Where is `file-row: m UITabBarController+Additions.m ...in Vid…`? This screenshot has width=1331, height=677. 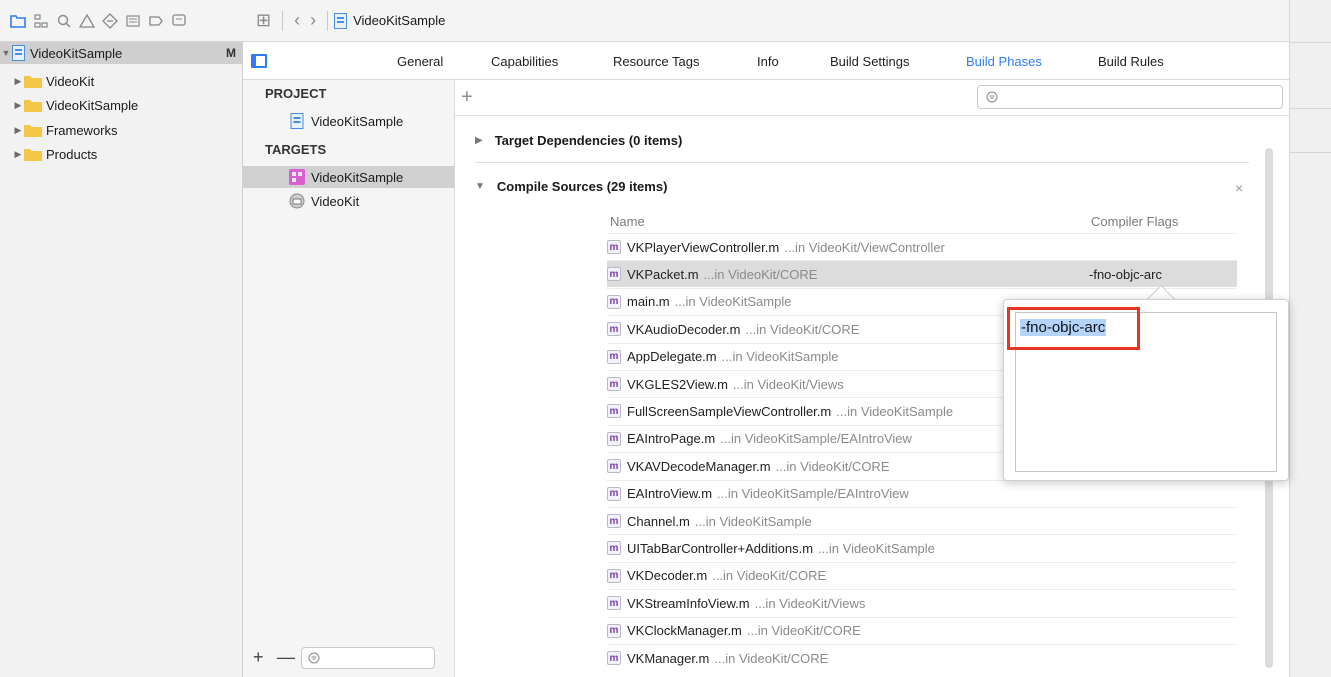 file-row: m UITabBarController+Additions.m ...in Vid… is located at coordinates (922, 547).